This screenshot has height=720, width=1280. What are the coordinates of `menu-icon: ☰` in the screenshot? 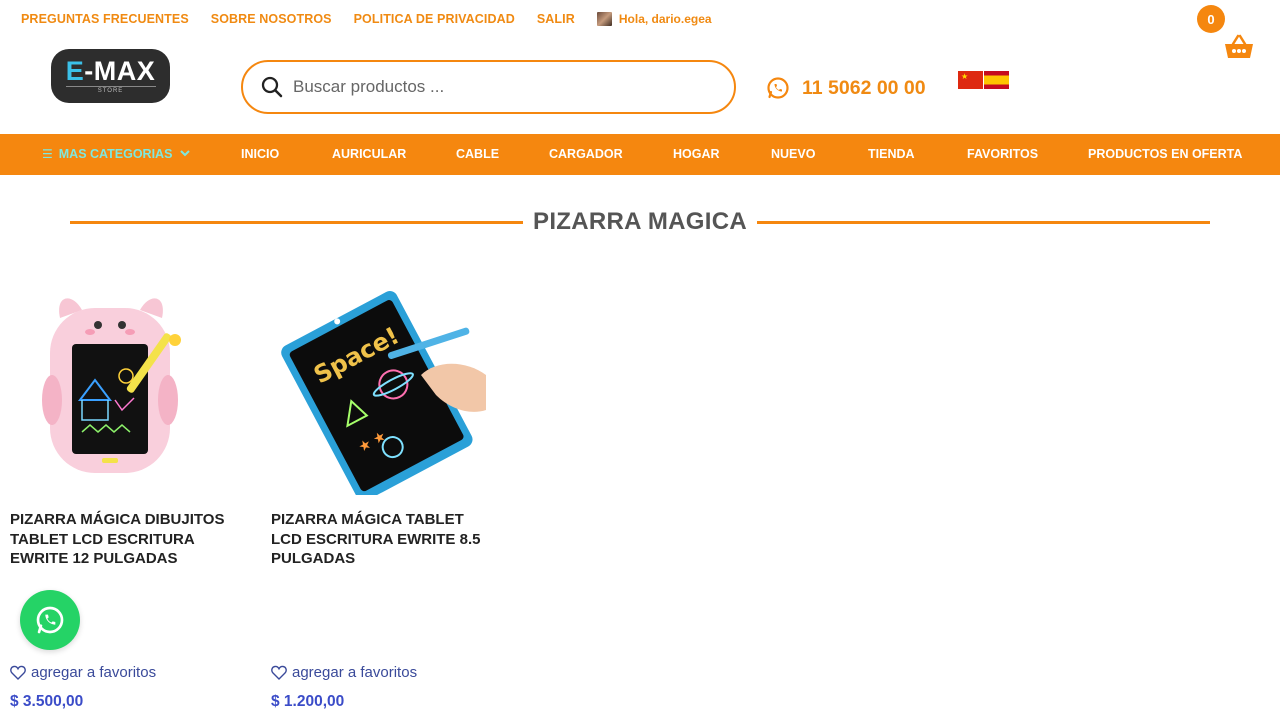 It's located at (47, 154).